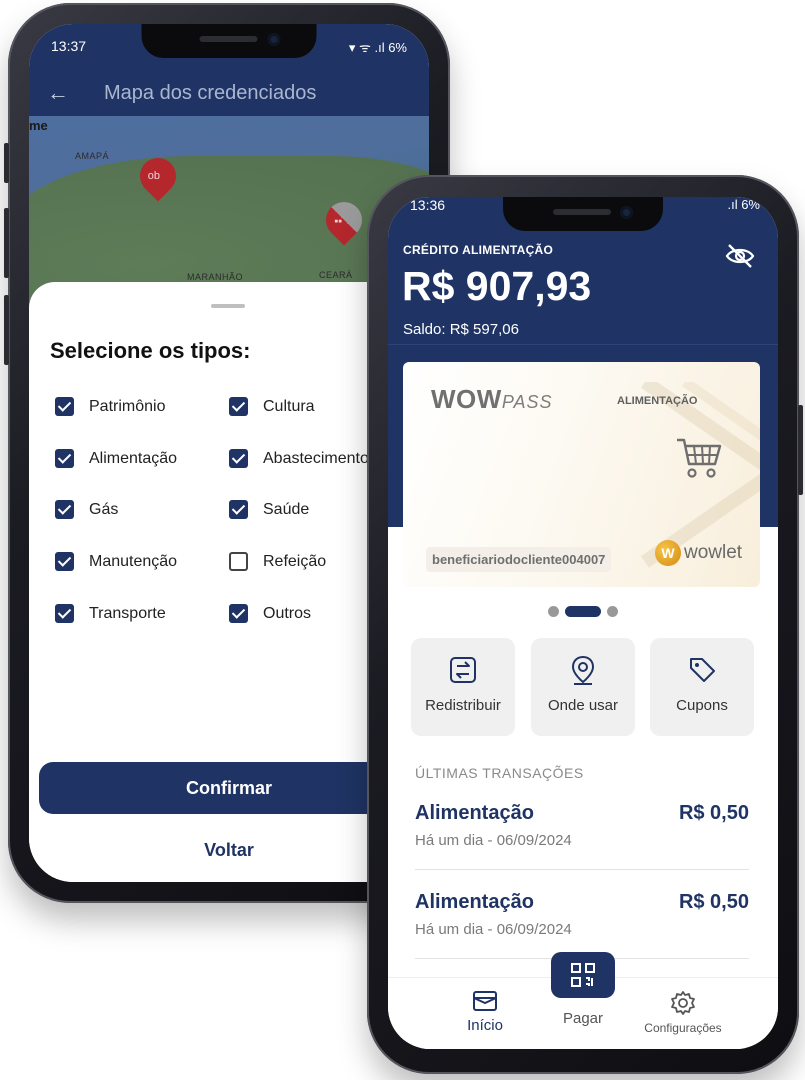  Describe the element at coordinates (657, 401) in the screenshot. I see `card-type: ALIMENTAÇÃO` at that location.